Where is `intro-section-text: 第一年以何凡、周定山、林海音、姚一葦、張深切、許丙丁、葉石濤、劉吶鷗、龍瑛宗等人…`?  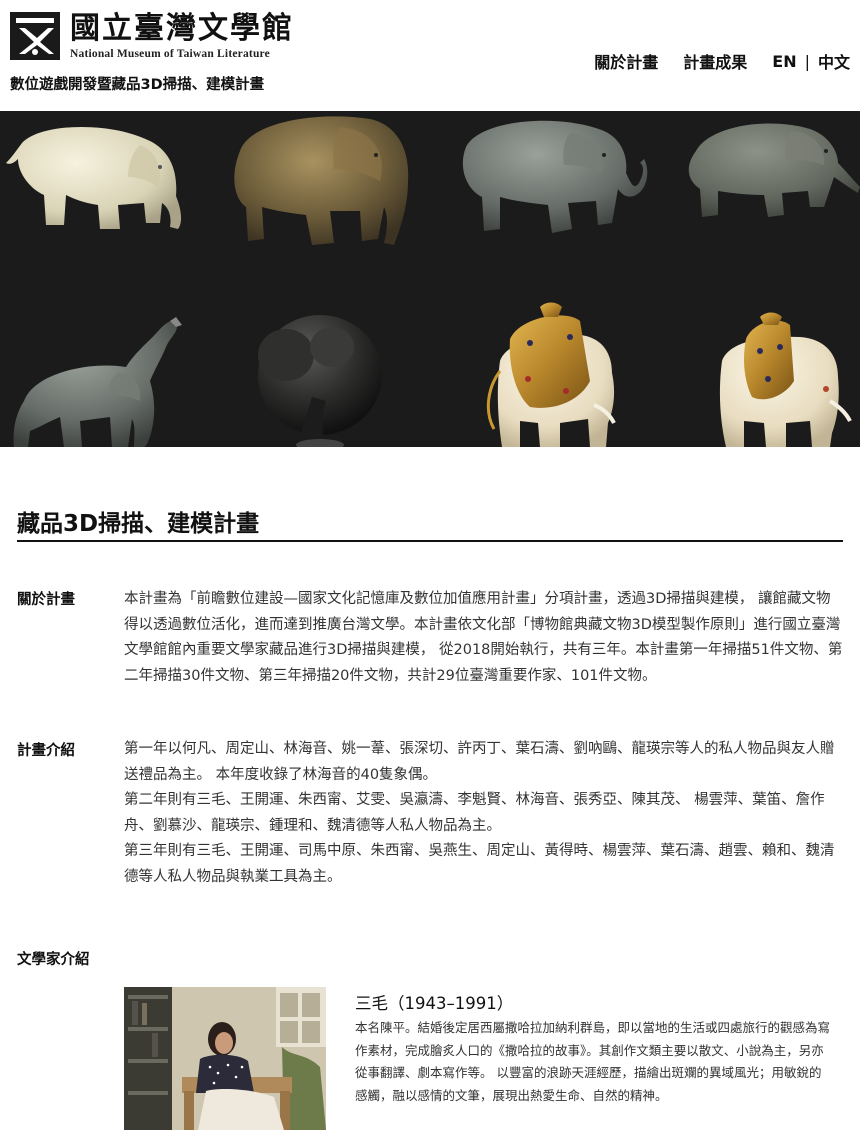
intro-section-text: 第一年以何凡、周定山、林海音、姚一葦、張深切、許丙丁、葉石濤、劉吶鷗、龍瑛宗等人… is located at coordinates (484, 813).